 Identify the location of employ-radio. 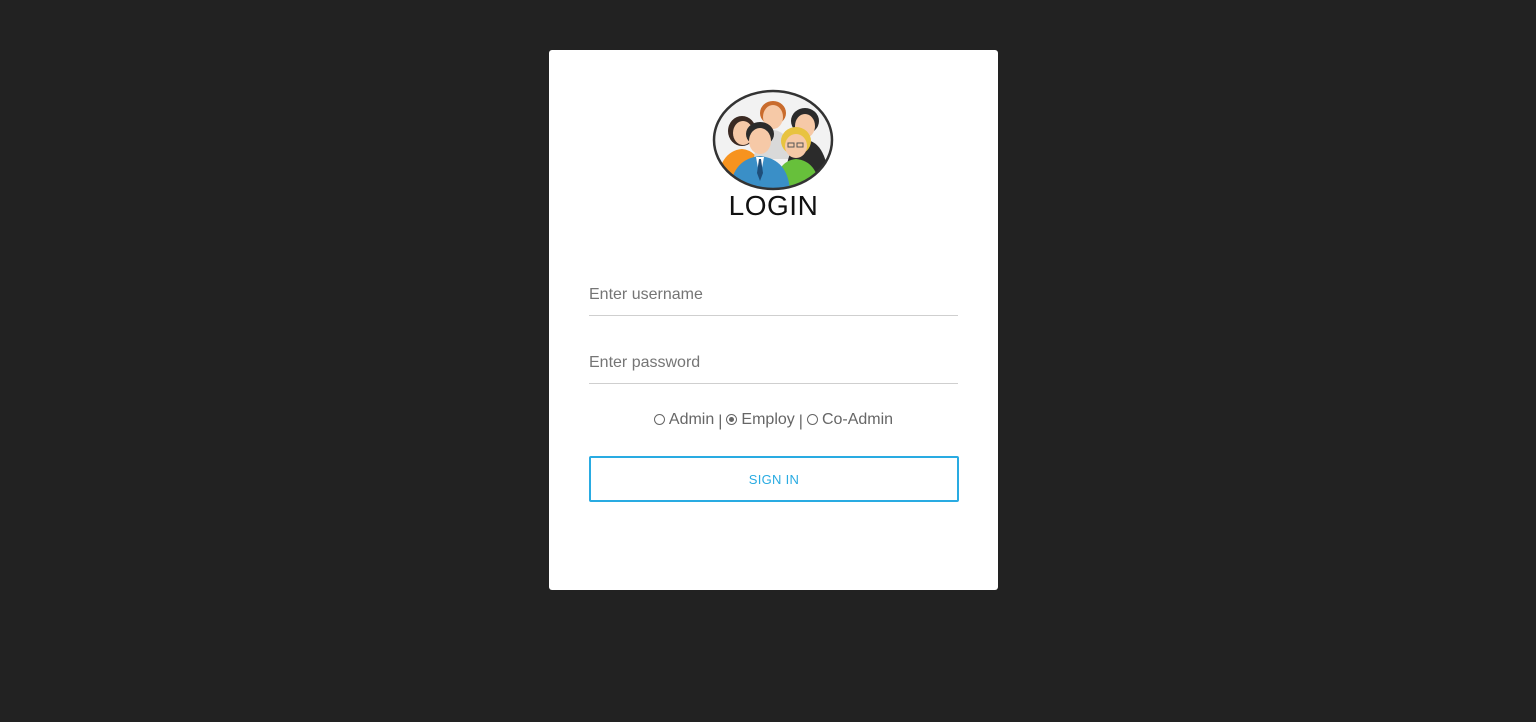
(732, 419).